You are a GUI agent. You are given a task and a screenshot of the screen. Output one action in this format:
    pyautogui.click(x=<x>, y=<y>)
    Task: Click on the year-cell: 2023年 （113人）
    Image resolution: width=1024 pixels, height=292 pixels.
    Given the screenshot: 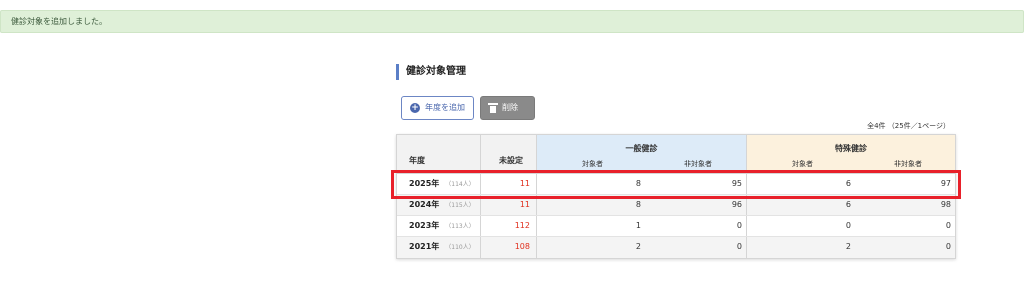 What is the action you would take?
    pyautogui.click(x=439, y=226)
    